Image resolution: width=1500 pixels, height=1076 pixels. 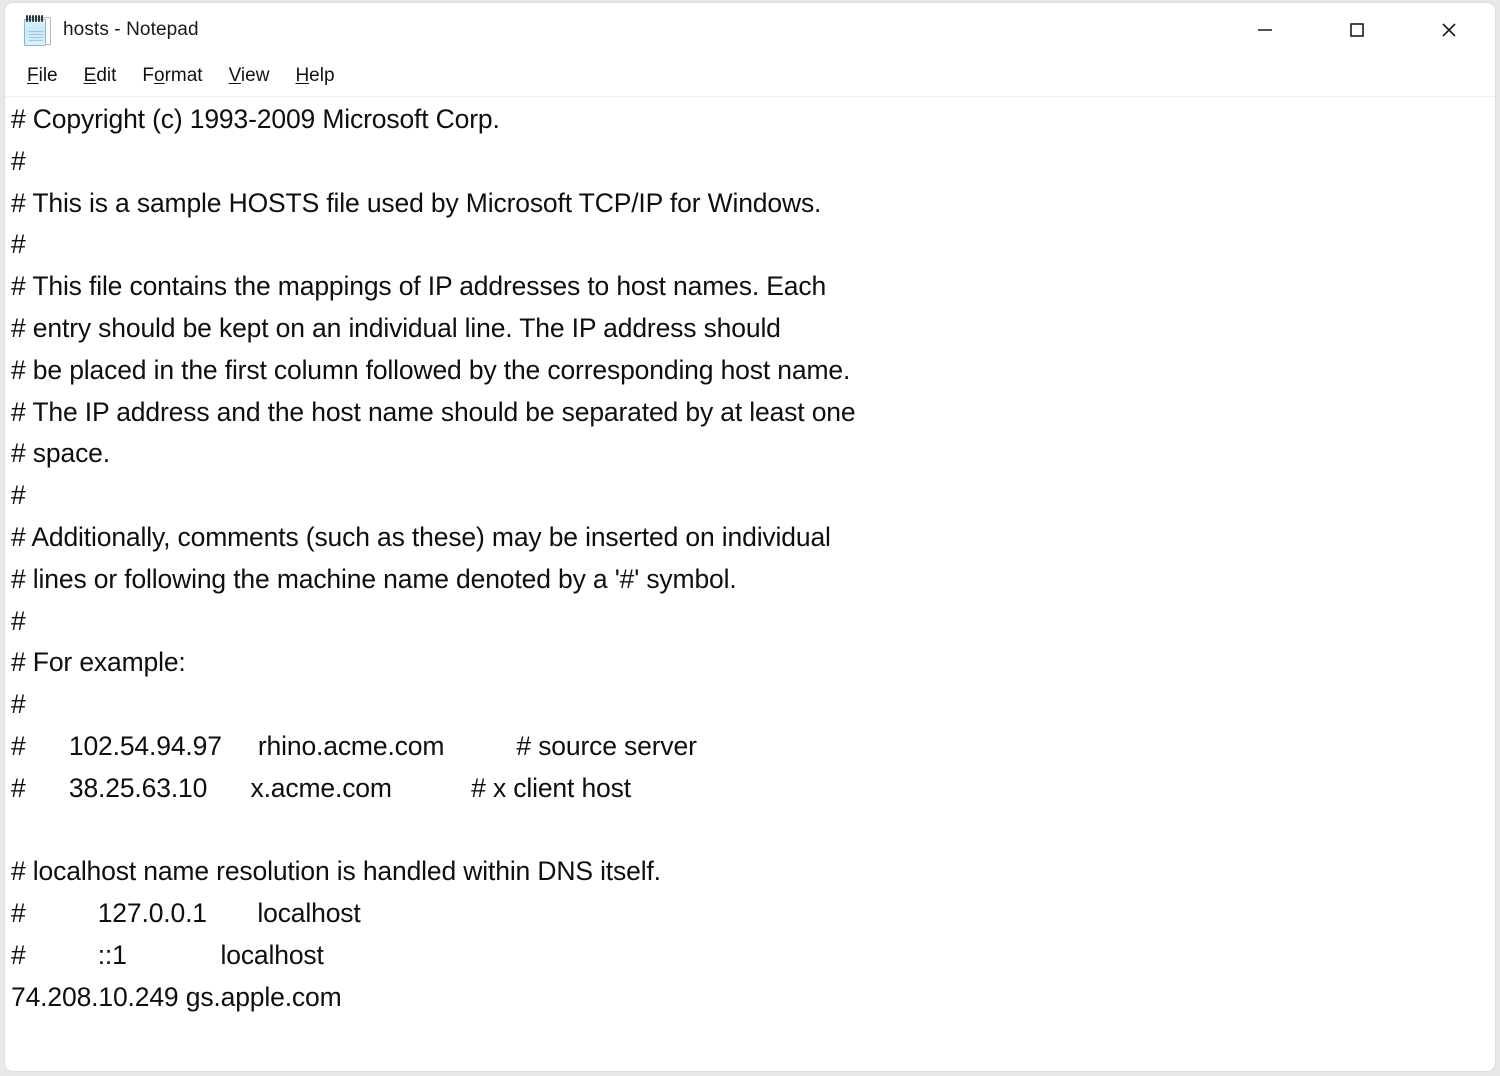 What do you see at coordinates (249, 76) in the screenshot?
I see `menu-item-view: View` at bounding box center [249, 76].